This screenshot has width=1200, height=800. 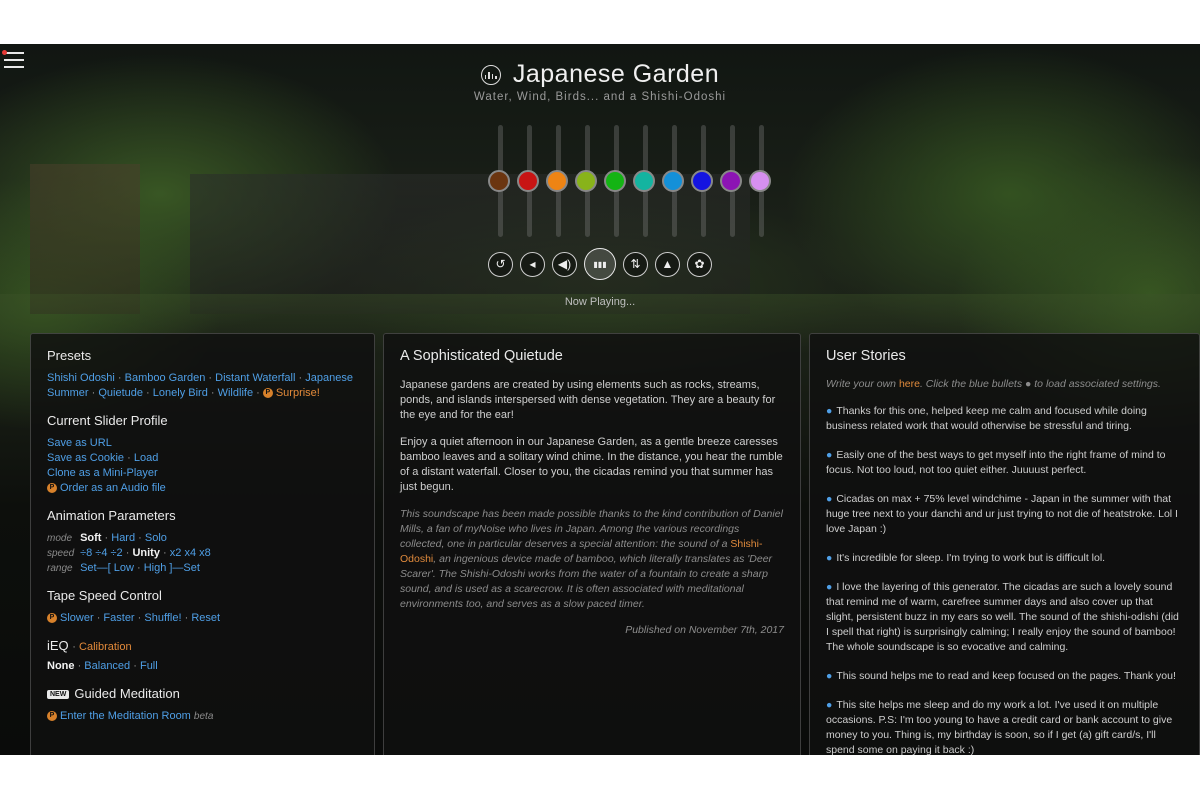 What do you see at coordinates (117, 553) in the screenshot?
I see `speed-div2-option: ÷2` at bounding box center [117, 553].